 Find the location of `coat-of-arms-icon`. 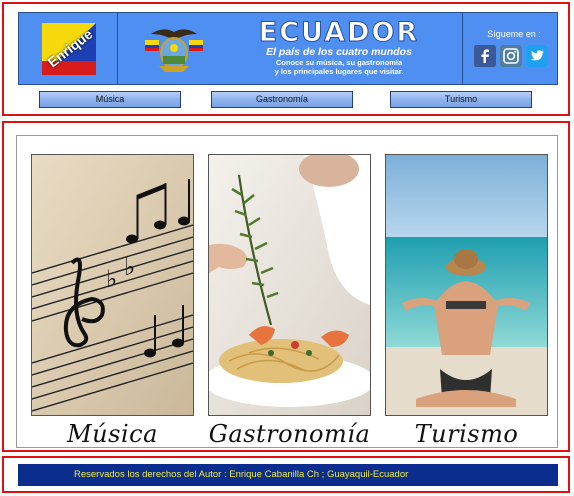

coat-of-arms-icon is located at coordinates (174, 50).